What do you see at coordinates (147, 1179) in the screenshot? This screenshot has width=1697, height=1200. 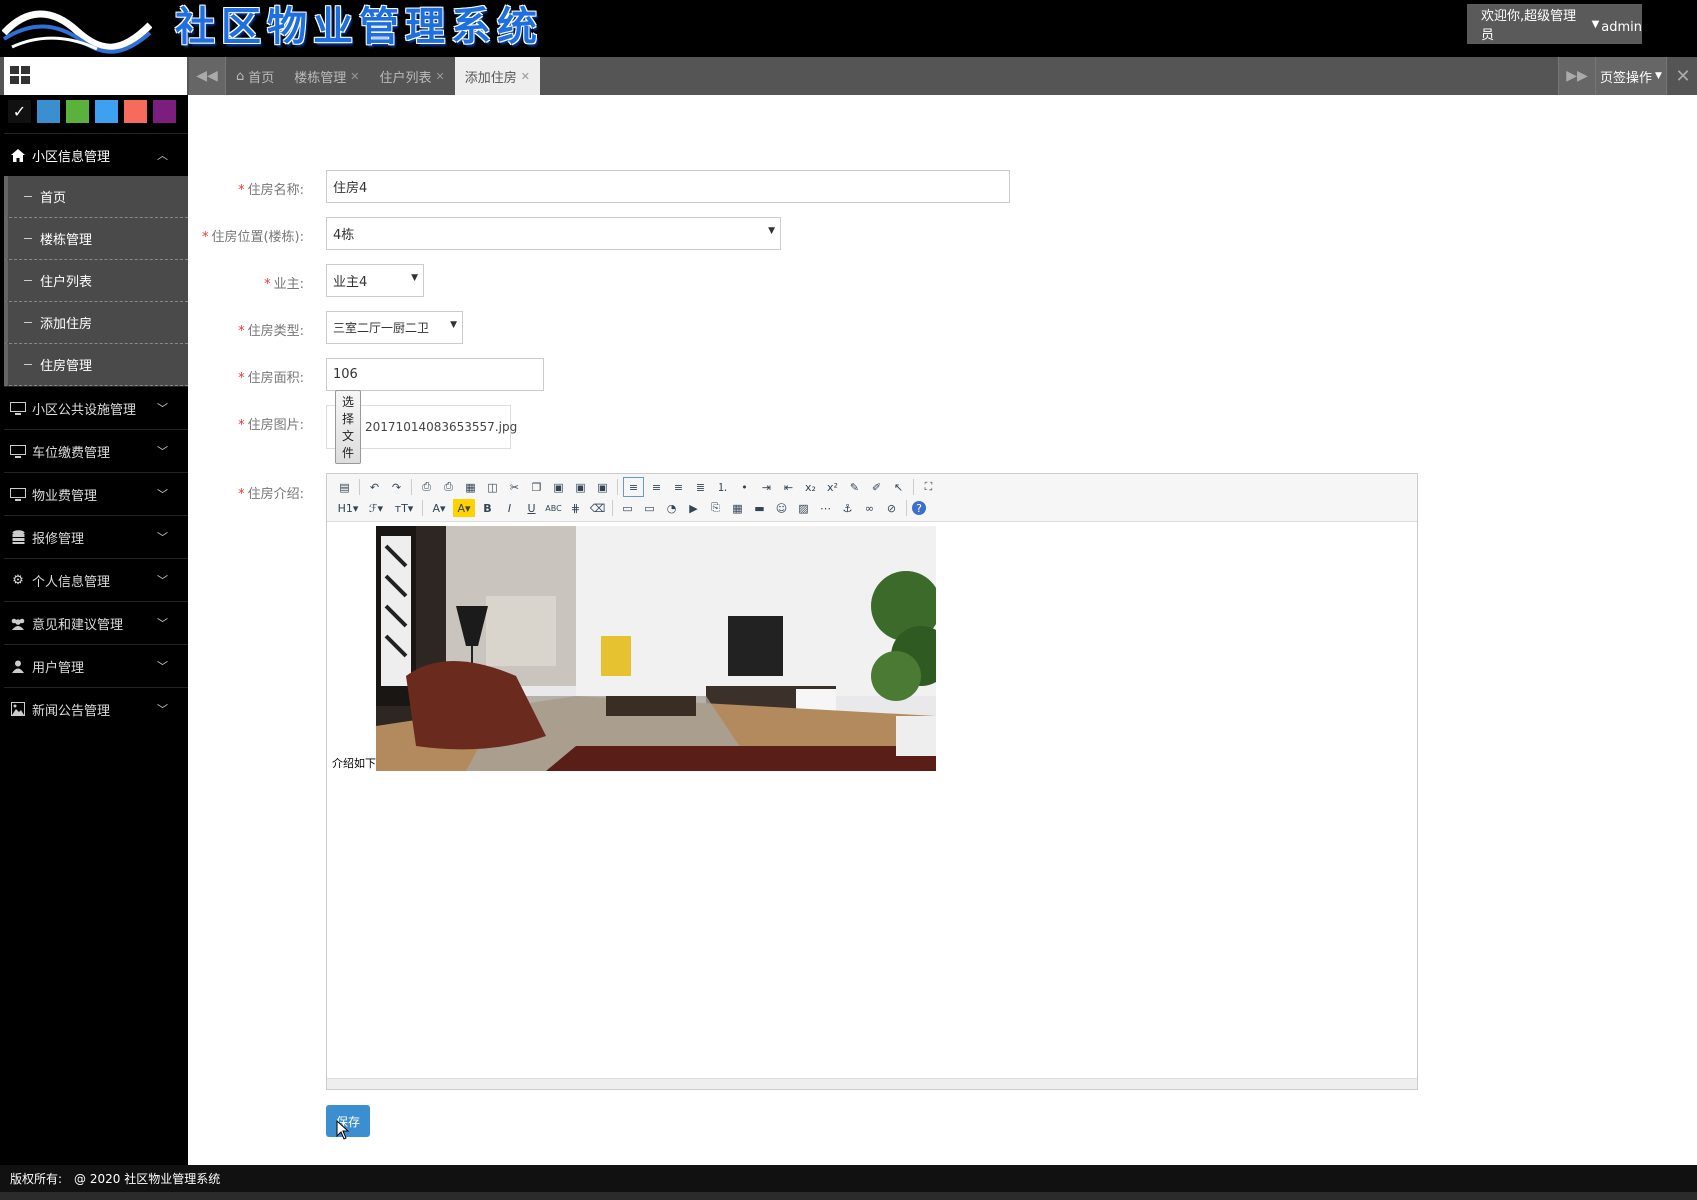 I see `copyright-text: @ 2020 社区物业管理系统` at bounding box center [147, 1179].